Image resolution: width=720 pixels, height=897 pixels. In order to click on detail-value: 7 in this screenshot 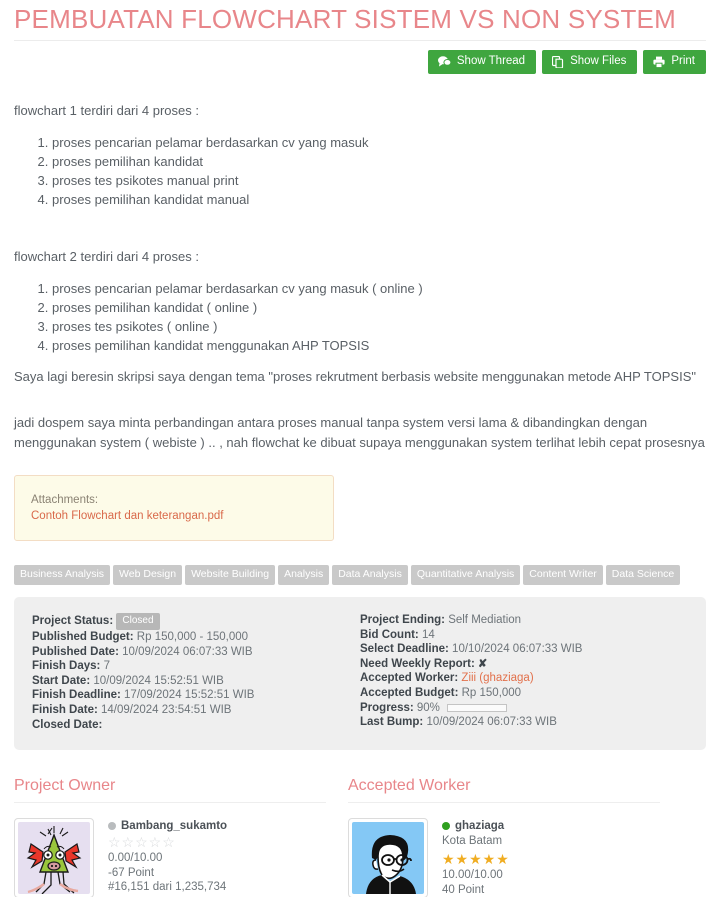, I will do `click(106, 666)`.